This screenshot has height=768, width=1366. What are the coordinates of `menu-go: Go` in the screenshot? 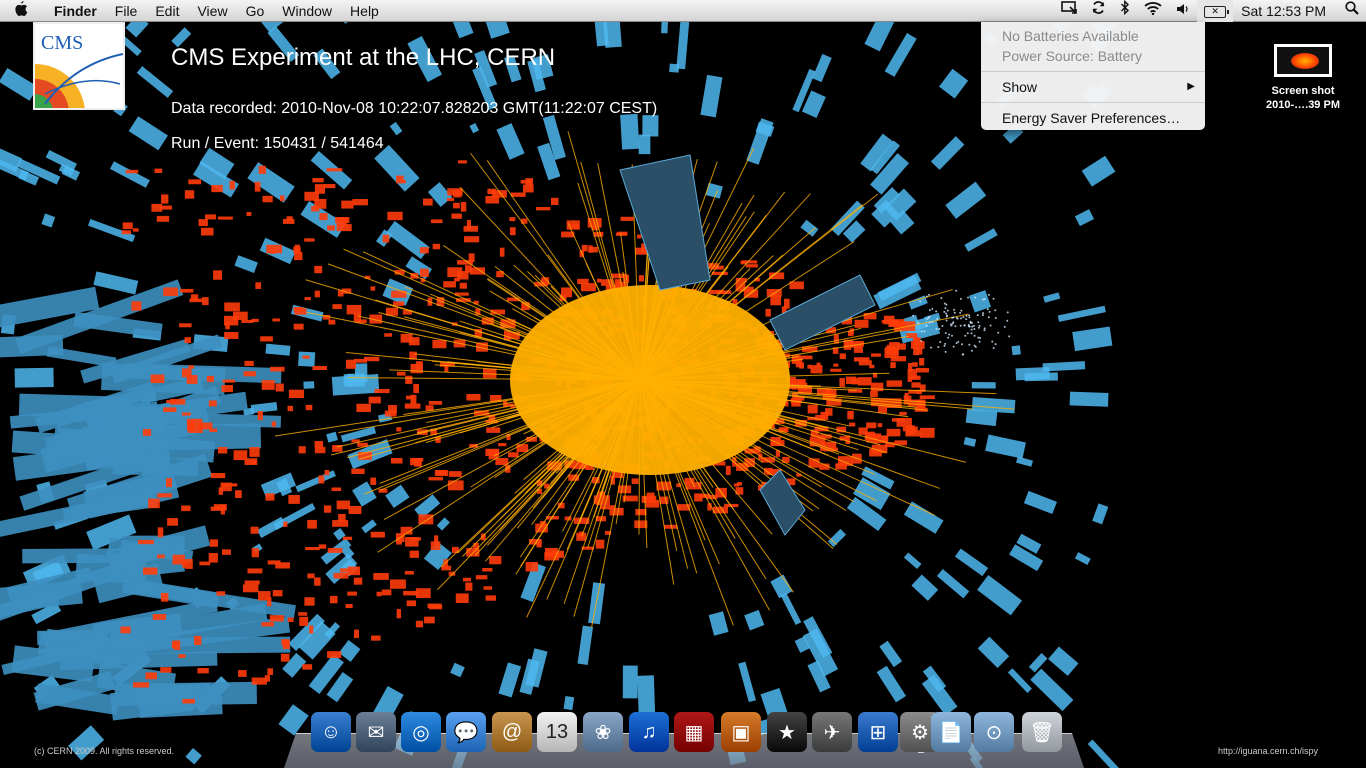 It's located at (255, 11).